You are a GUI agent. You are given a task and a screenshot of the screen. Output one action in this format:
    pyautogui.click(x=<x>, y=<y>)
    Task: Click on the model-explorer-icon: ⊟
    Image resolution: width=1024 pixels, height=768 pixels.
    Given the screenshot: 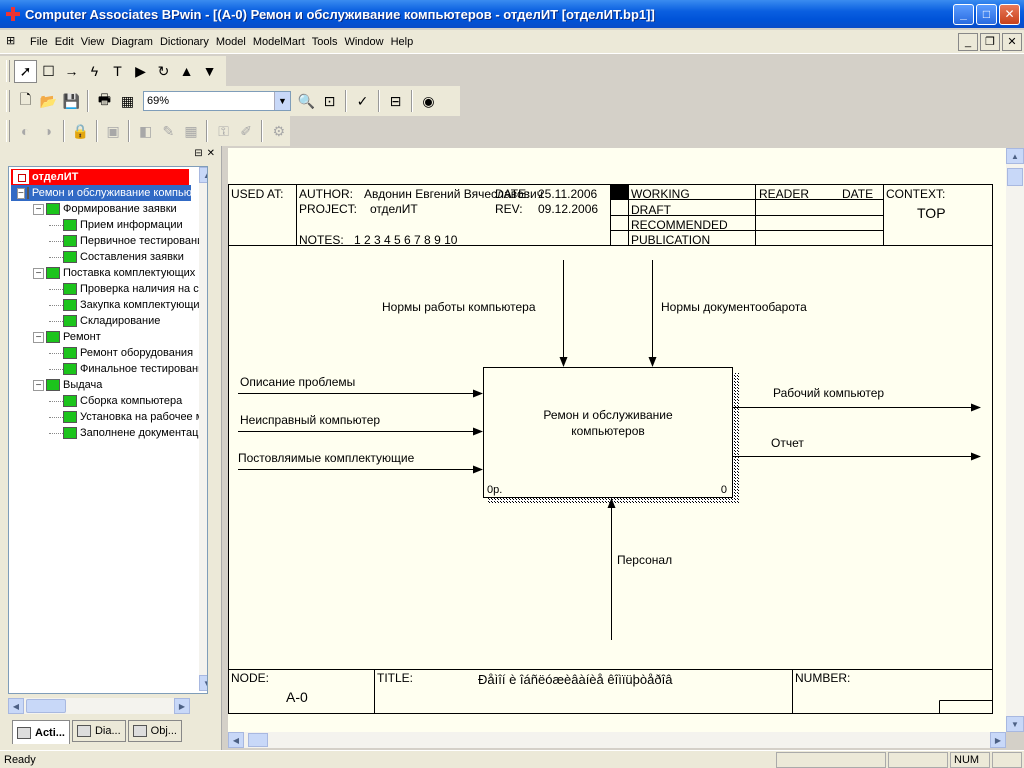 What is the action you would take?
    pyautogui.click(x=395, y=101)
    